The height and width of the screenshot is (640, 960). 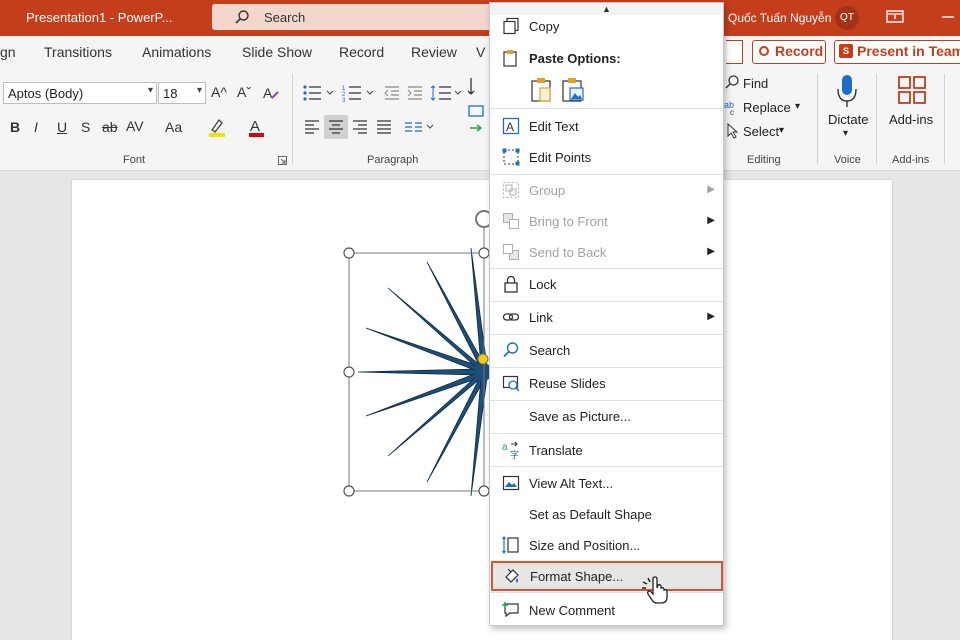 I want to click on dialog-launcher-icon, so click(x=282, y=160).